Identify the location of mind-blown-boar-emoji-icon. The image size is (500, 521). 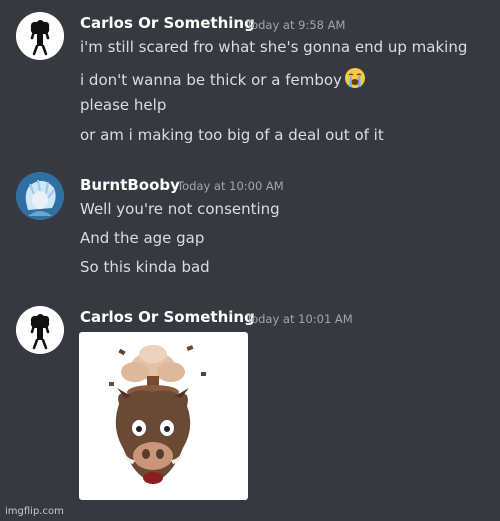
(157, 414).